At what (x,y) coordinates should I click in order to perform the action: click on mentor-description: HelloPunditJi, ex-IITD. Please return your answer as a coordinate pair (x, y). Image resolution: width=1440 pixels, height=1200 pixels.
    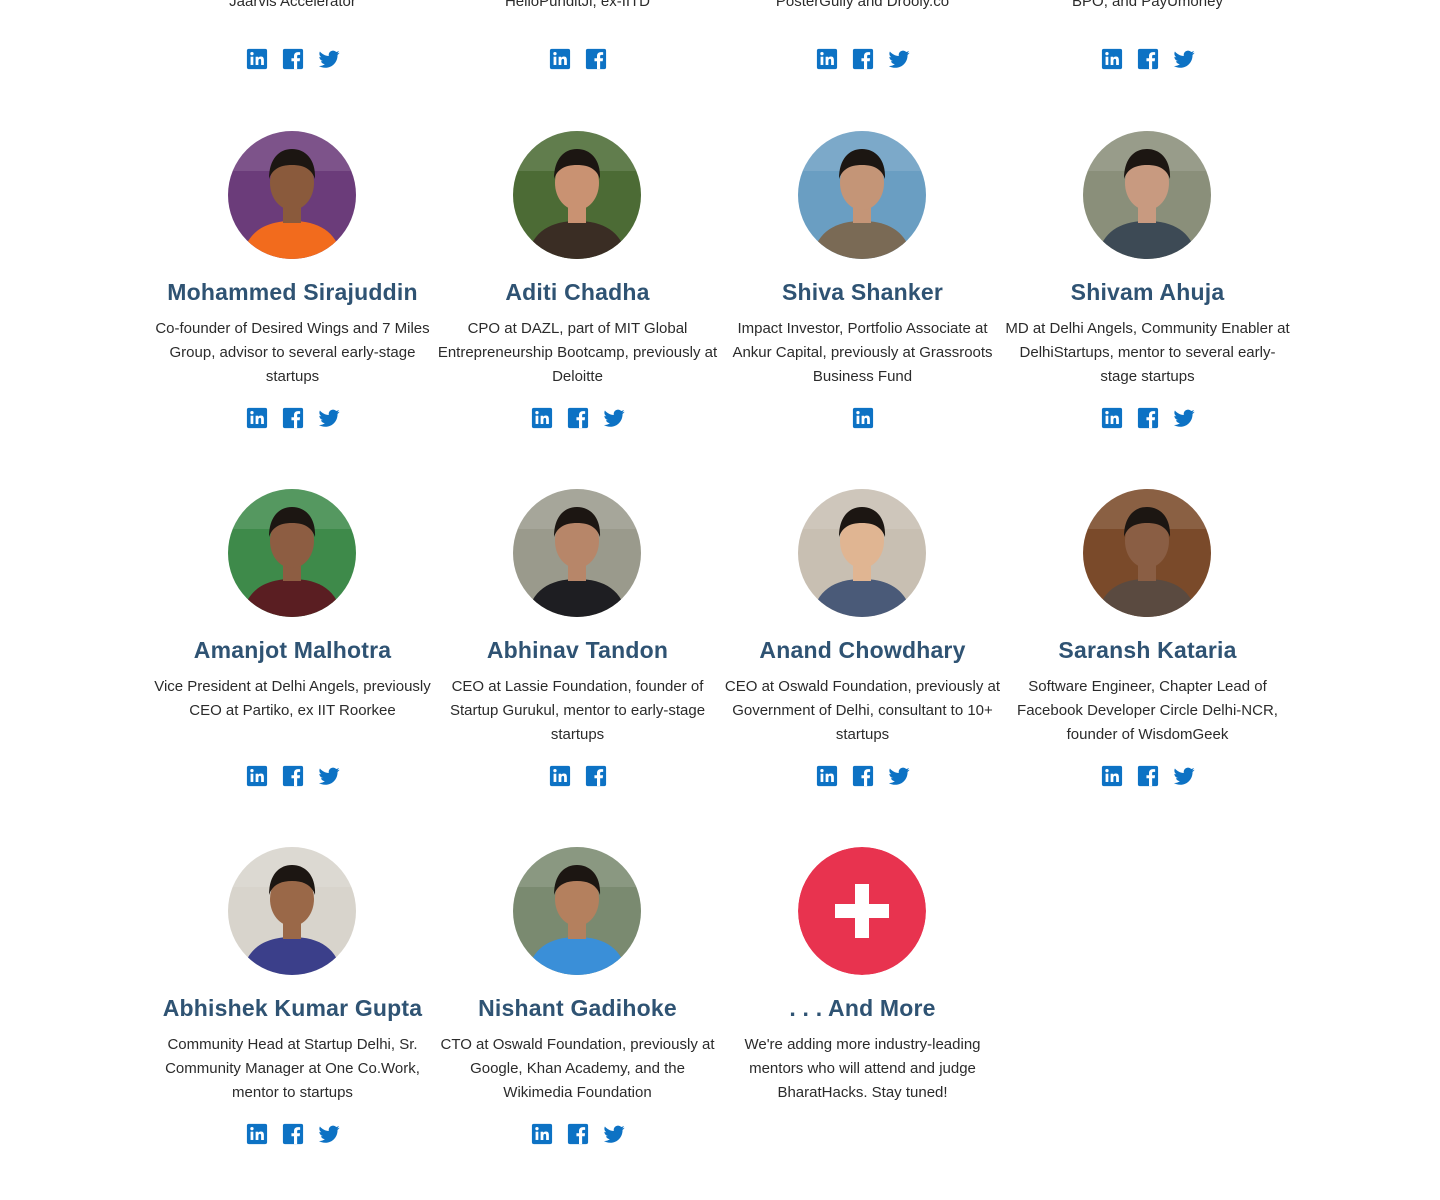
    Looking at the image, I should click on (577, 5).